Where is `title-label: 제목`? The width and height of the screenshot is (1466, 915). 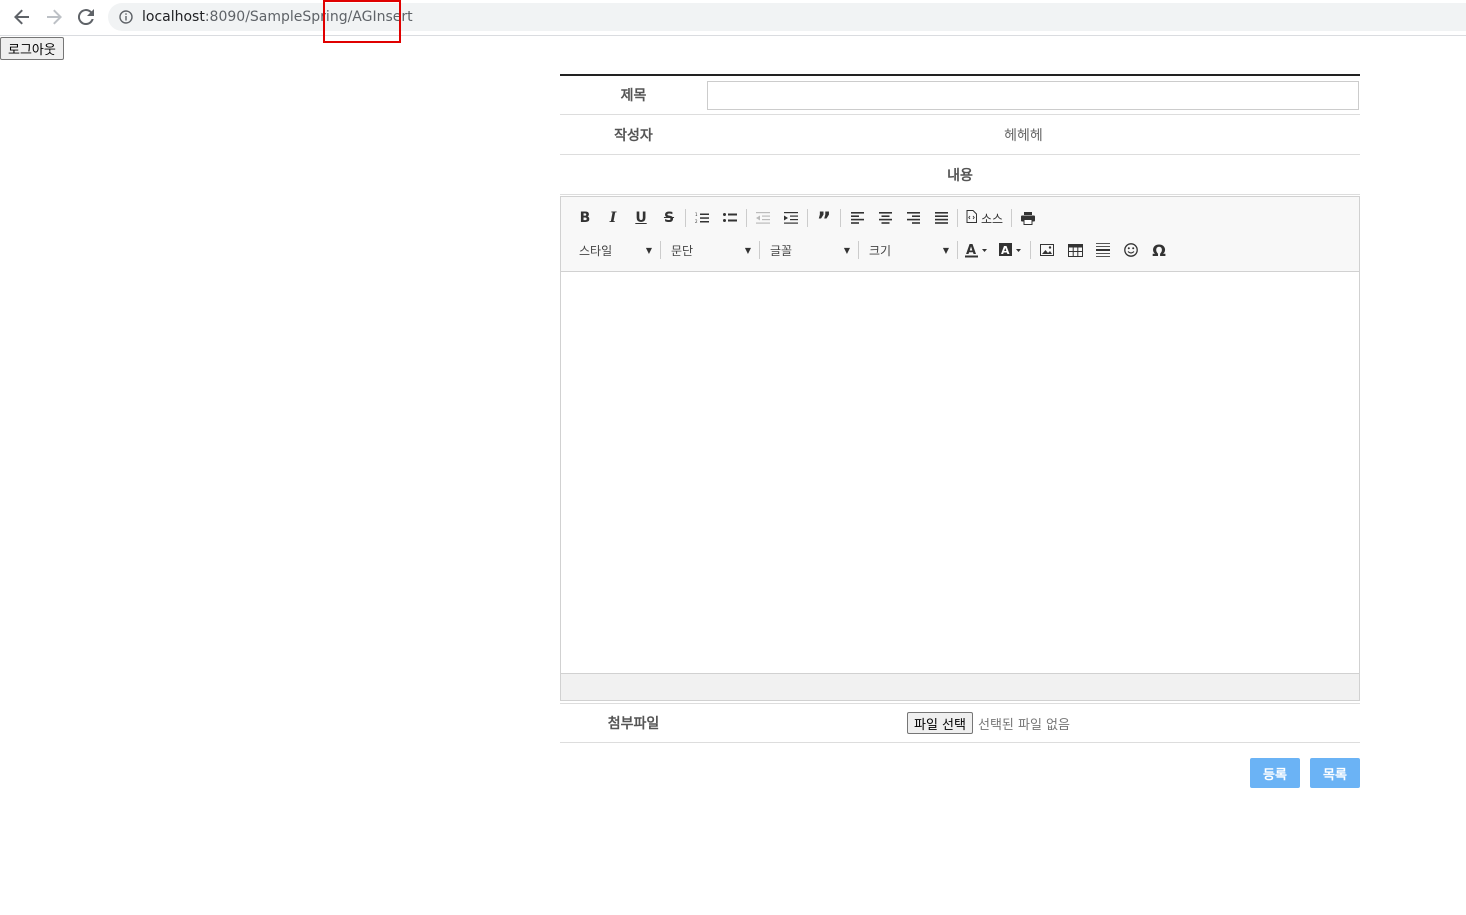
title-label: 제목 is located at coordinates (633, 96).